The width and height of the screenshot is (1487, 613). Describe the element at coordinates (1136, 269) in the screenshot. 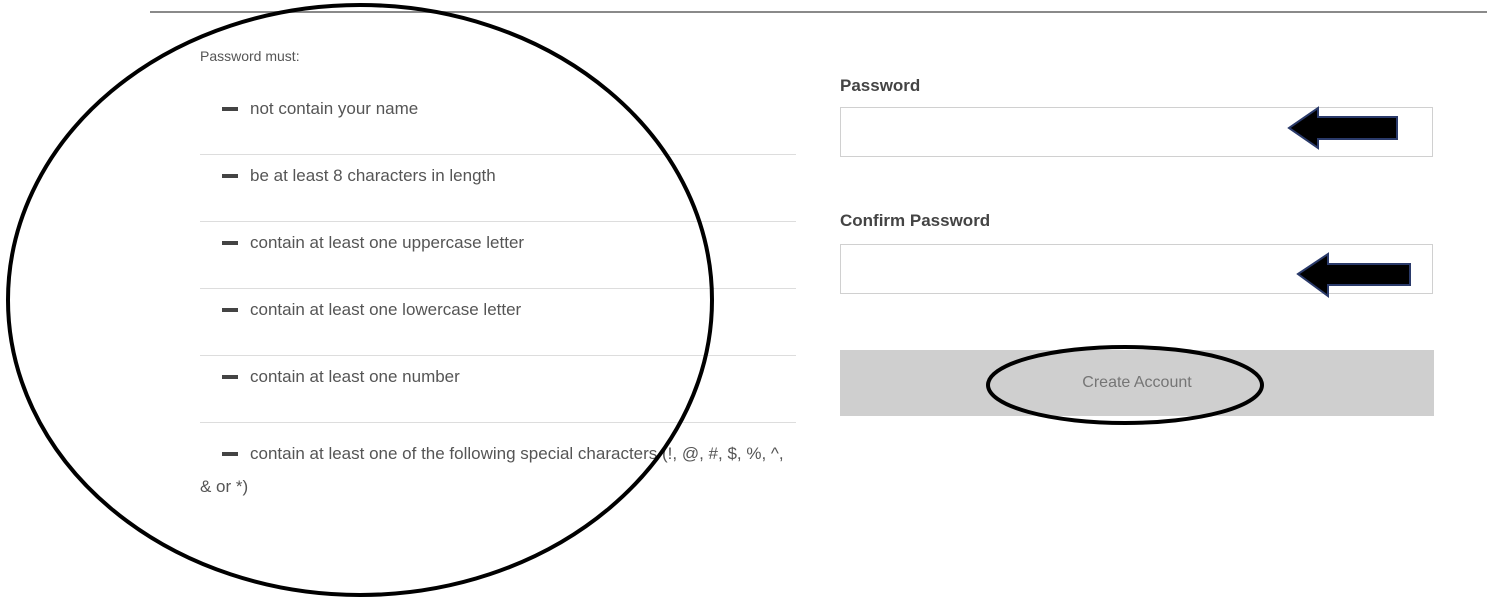

I see `confirm-password-field` at that location.